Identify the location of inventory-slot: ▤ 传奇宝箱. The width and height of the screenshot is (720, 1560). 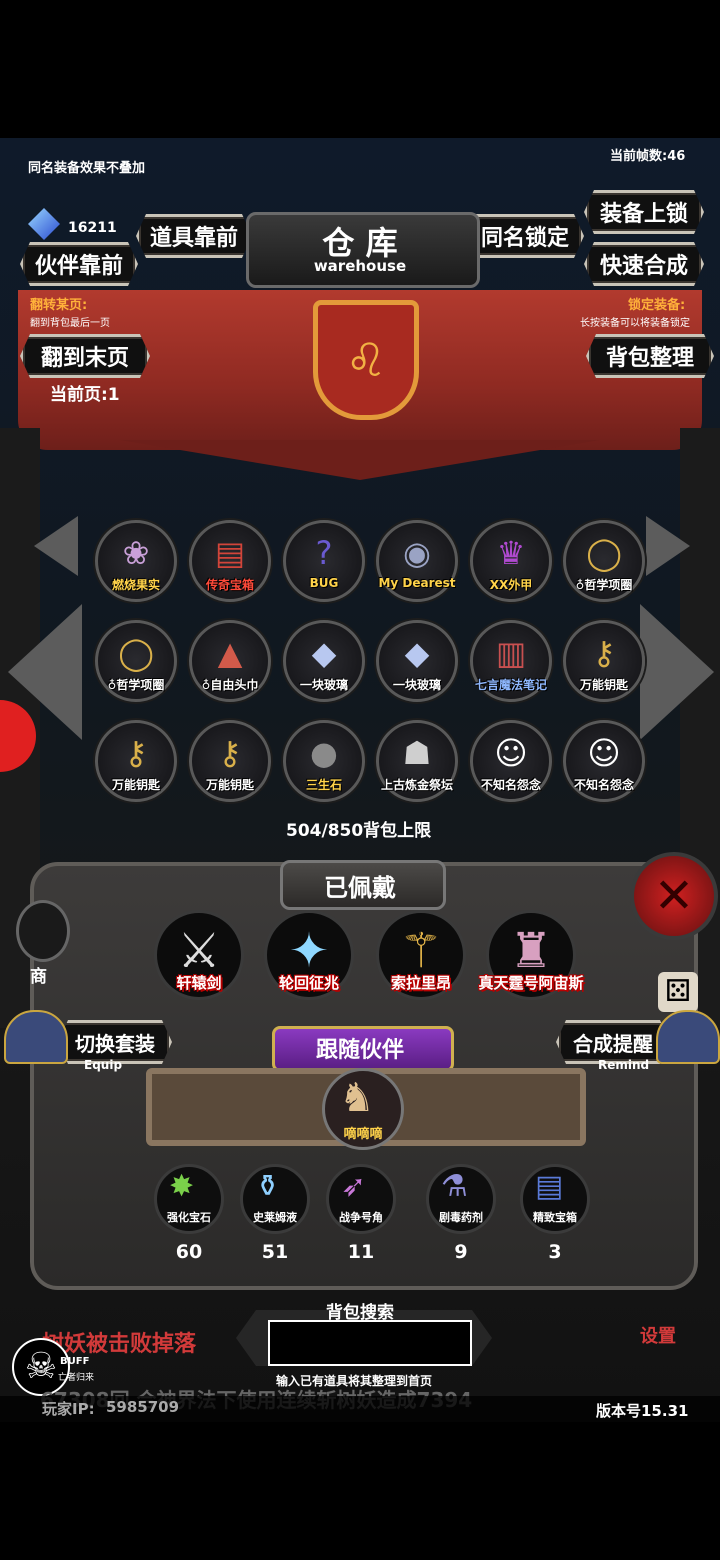
(230, 561).